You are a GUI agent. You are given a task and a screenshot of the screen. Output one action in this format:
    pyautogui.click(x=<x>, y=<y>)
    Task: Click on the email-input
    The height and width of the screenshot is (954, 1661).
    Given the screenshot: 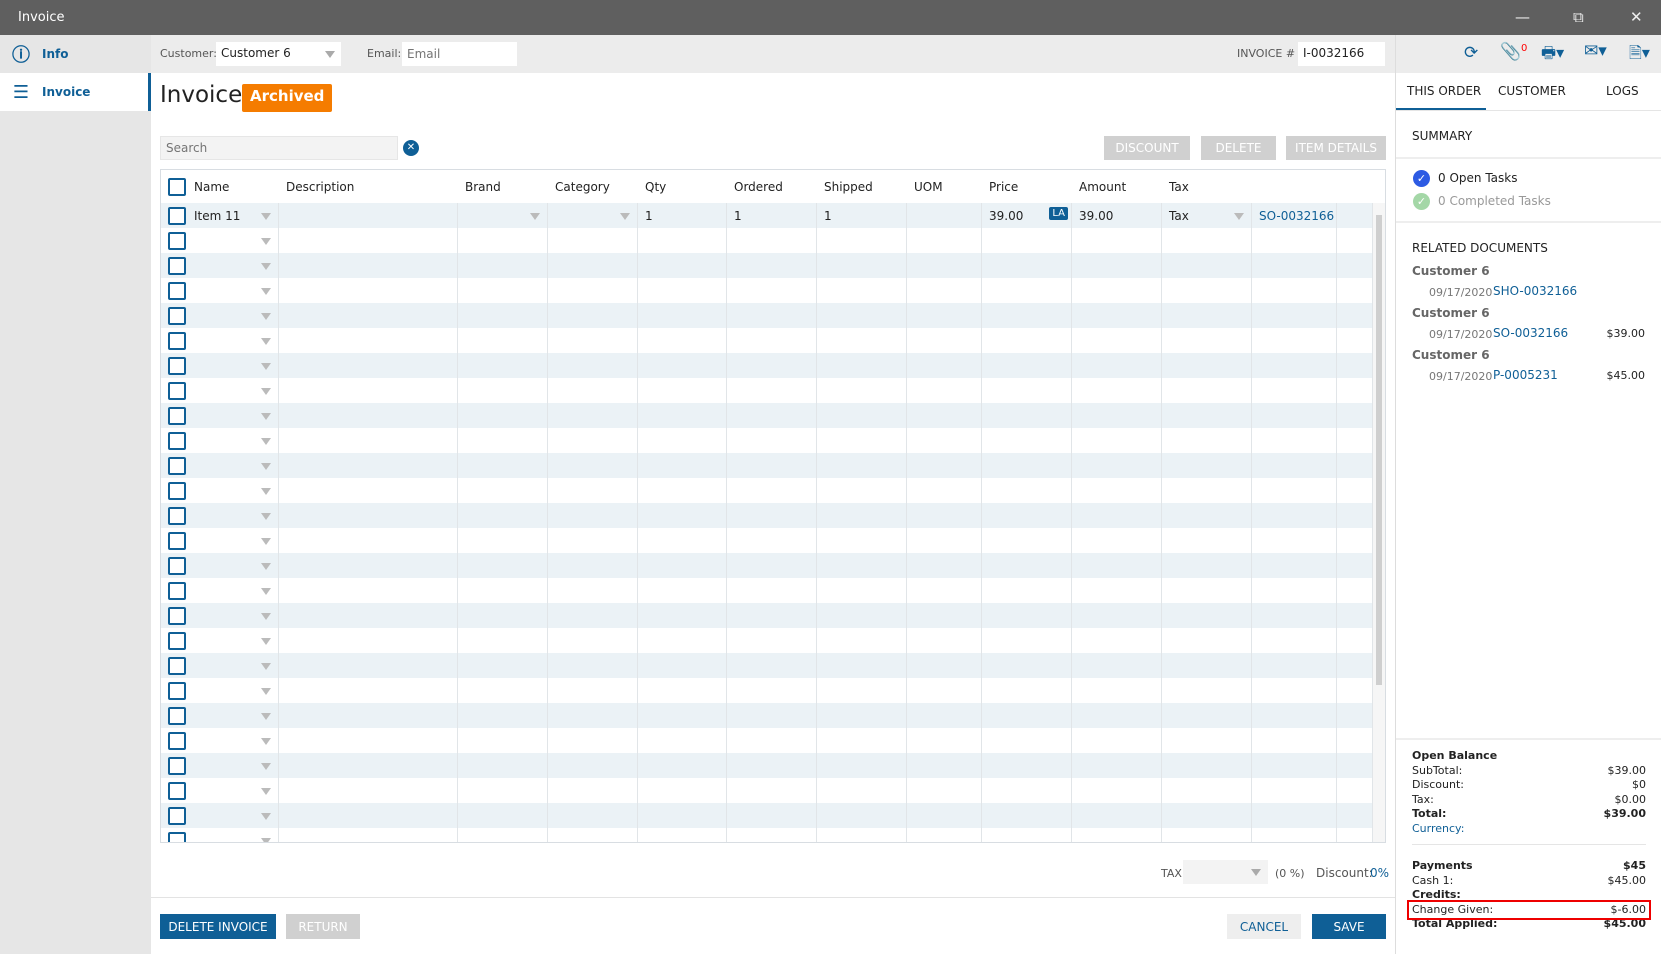 What is the action you would take?
    pyautogui.click(x=459, y=54)
    